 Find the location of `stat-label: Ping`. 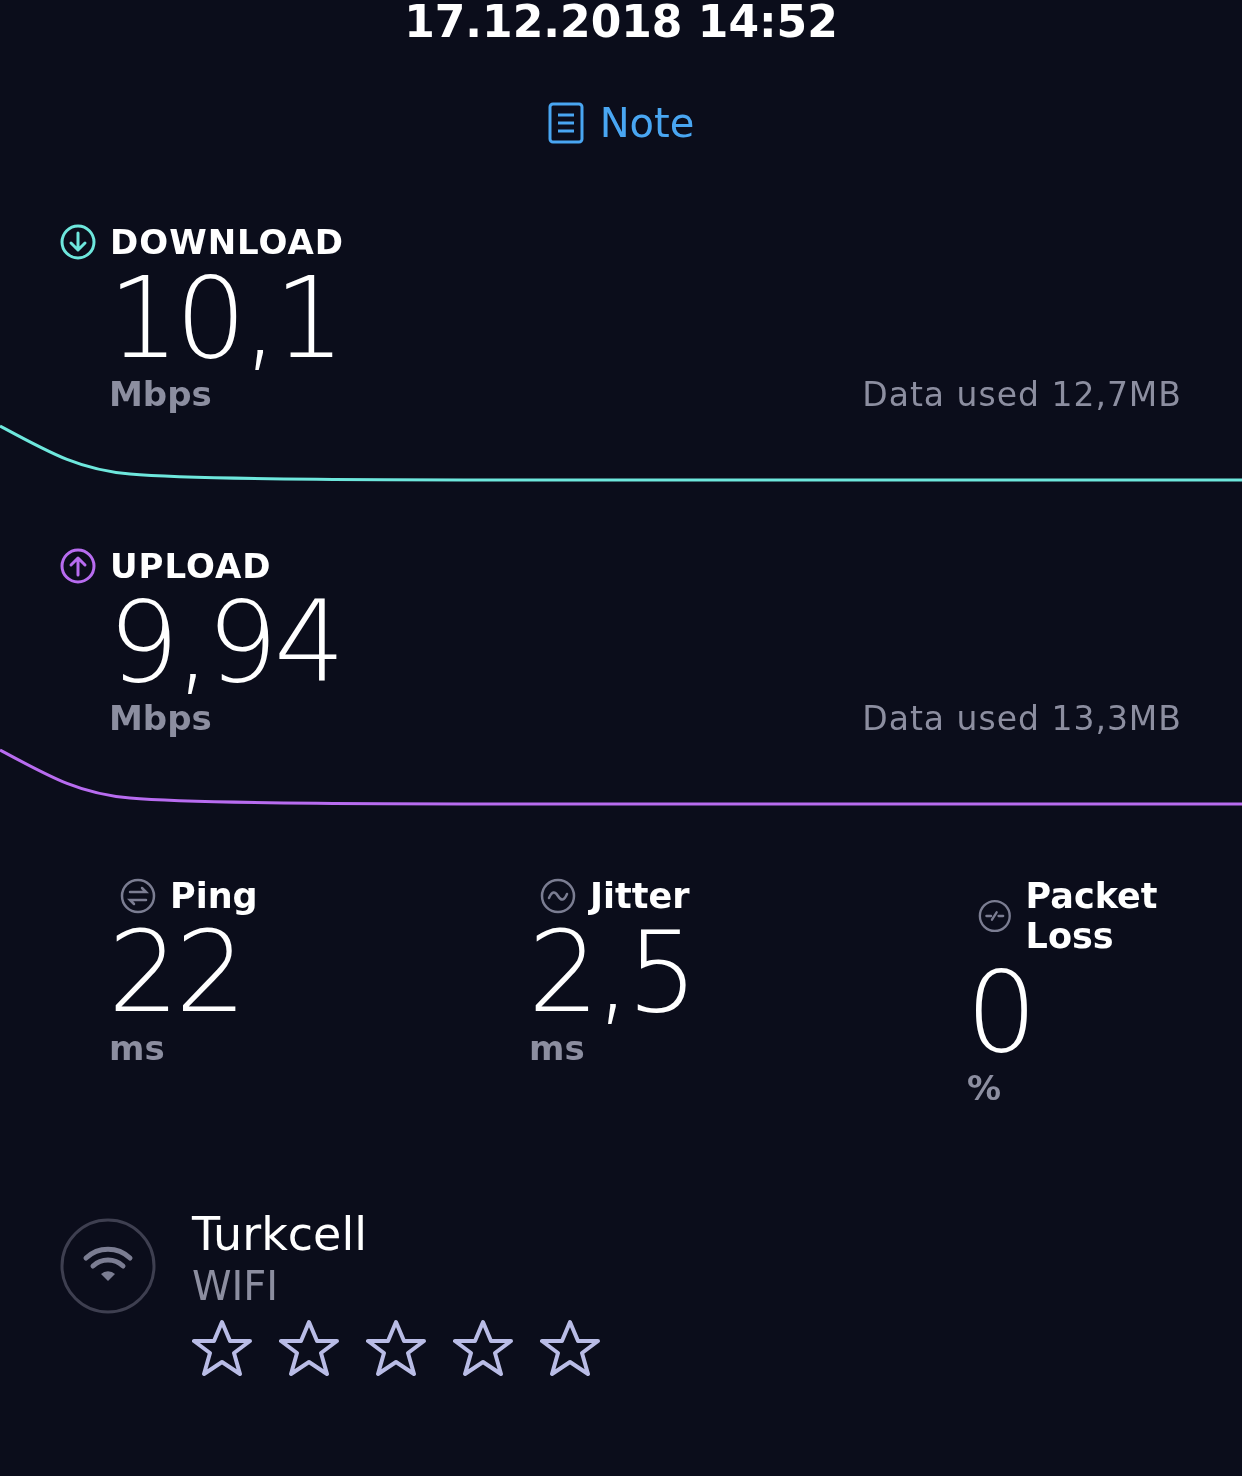

stat-label: Ping is located at coordinates (214, 896).